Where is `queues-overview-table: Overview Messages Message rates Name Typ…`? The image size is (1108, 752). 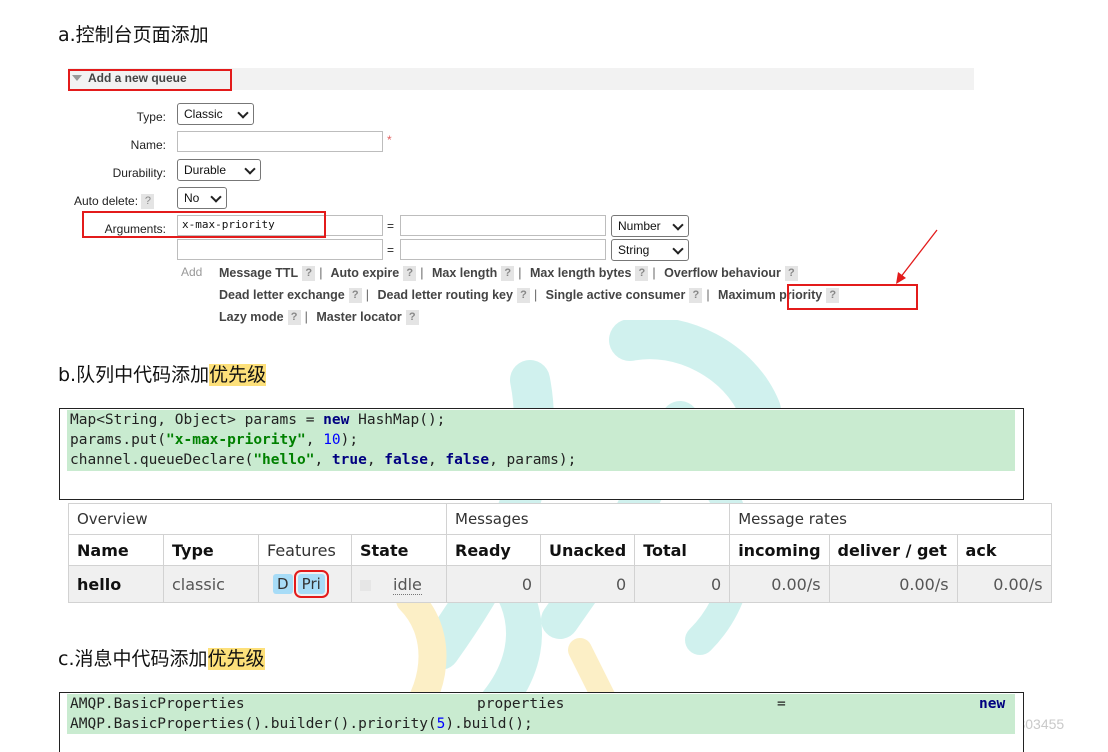
queues-overview-table: Overview Messages Message rates Name Typ… is located at coordinates (560, 553).